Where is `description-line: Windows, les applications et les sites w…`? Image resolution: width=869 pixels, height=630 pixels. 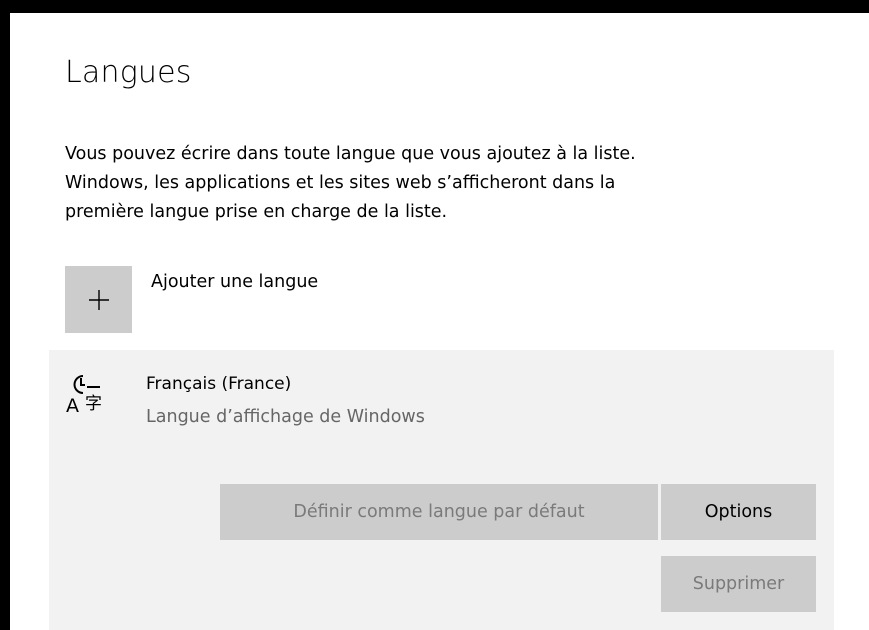 description-line: Windows, les applications et les sites w… is located at coordinates (340, 183).